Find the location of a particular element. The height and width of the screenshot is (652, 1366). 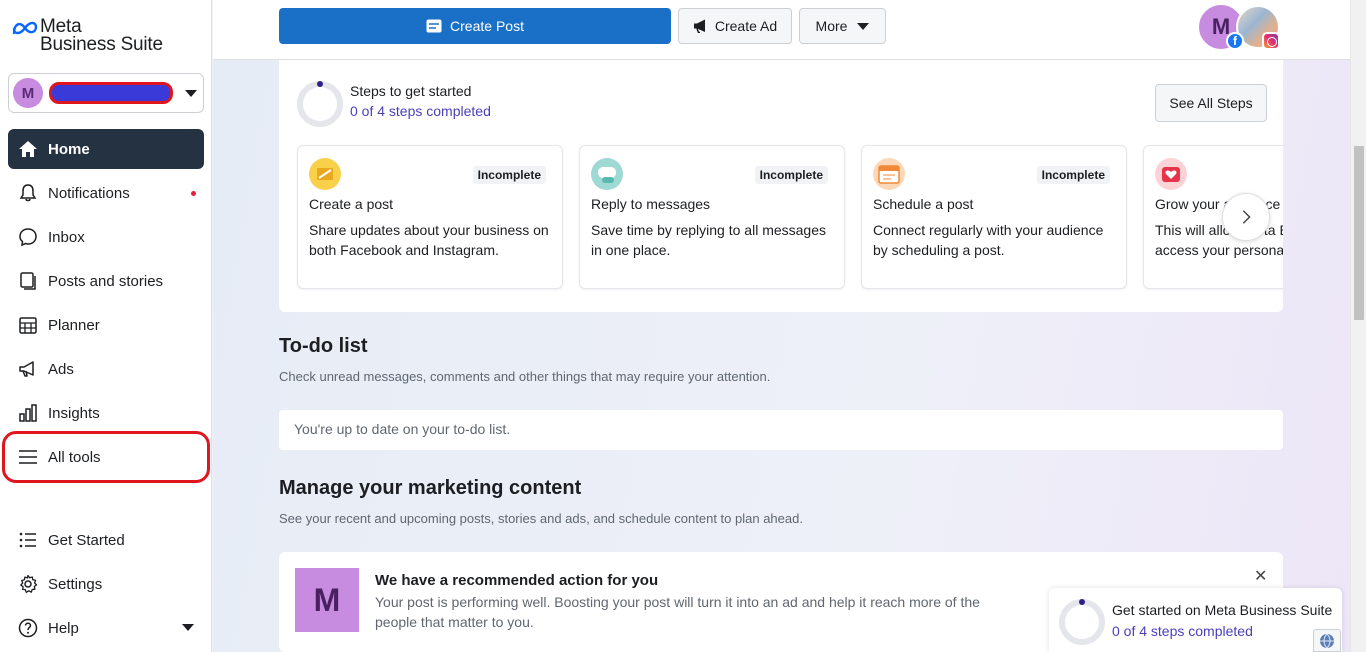

recommendation-title: We have a recommended action for you is located at coordinates (517, 580).